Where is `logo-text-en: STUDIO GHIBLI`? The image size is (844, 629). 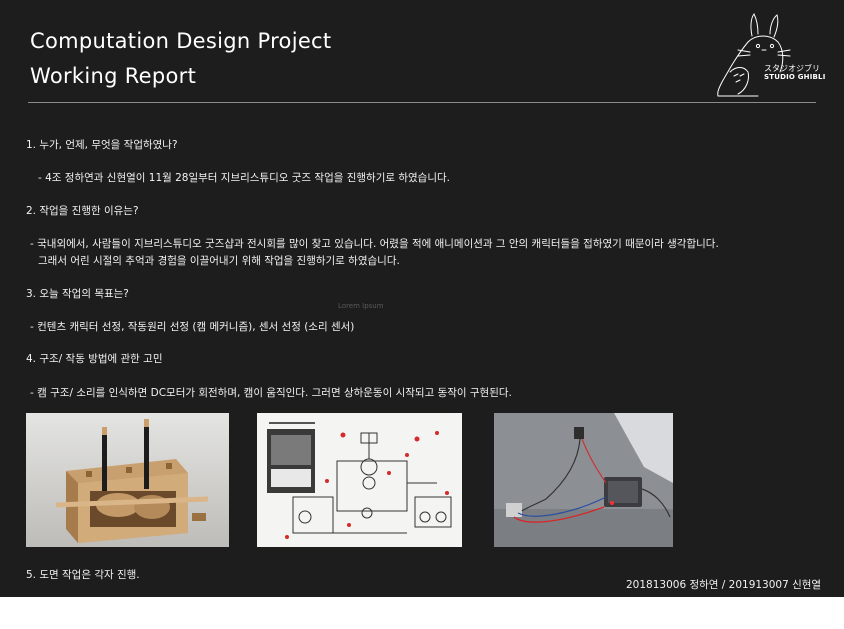 logo-text-en: STUDIO GHIBLI is located at coordinates (795, 77).